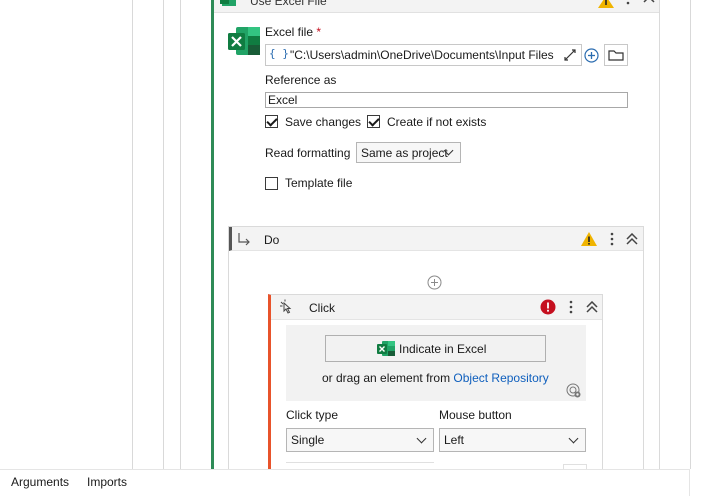  What do you see at coordinates (695, 482) in the screenshot?
I see `bottom-bar-divider` at bounding box center [695, 482].